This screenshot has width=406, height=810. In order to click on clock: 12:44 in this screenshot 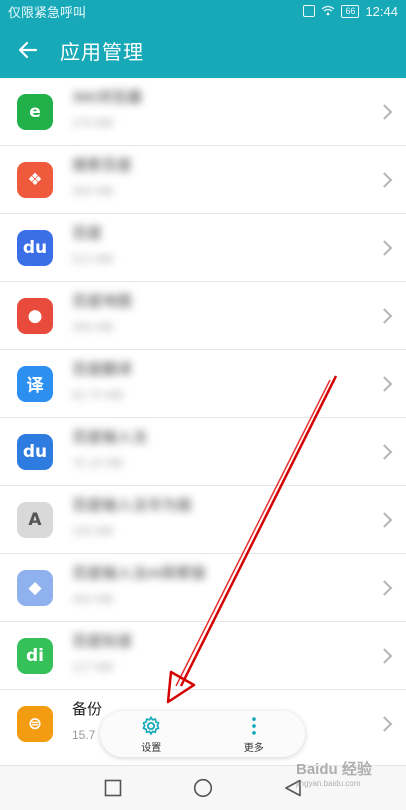, I will do `click(381, 11)`.